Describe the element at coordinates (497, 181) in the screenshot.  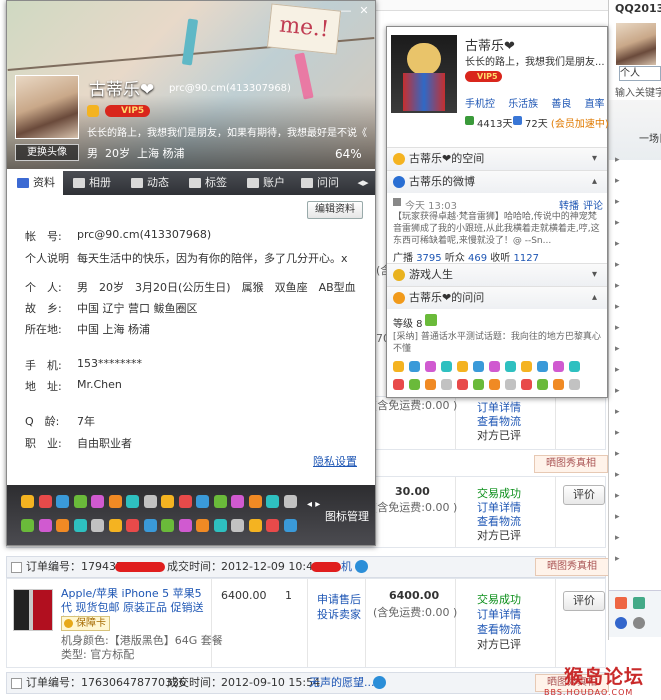
I see `section-weibo: 古蒂乐的微博 ▴` at that location.